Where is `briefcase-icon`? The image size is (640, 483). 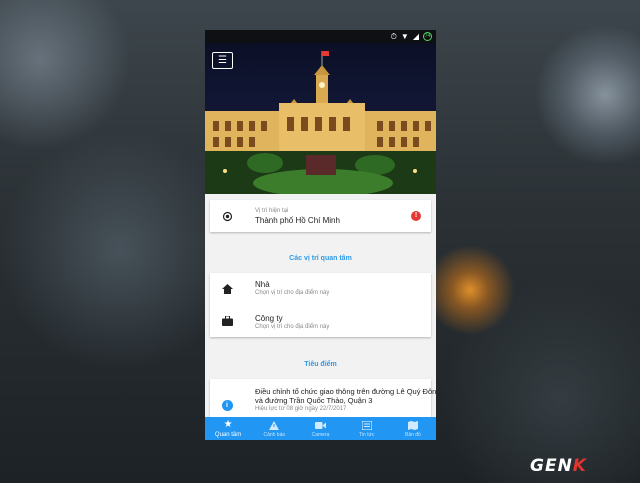 briefcase-icon is located at coordinates (227, 321).